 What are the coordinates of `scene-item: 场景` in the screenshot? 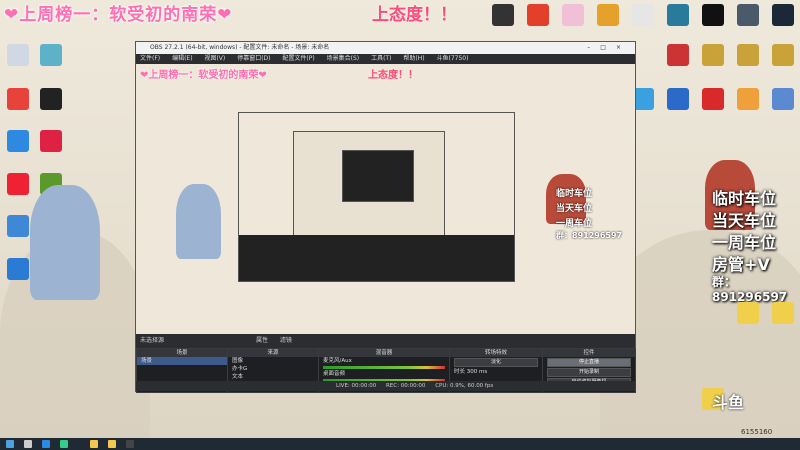 It's located at (182, 361).